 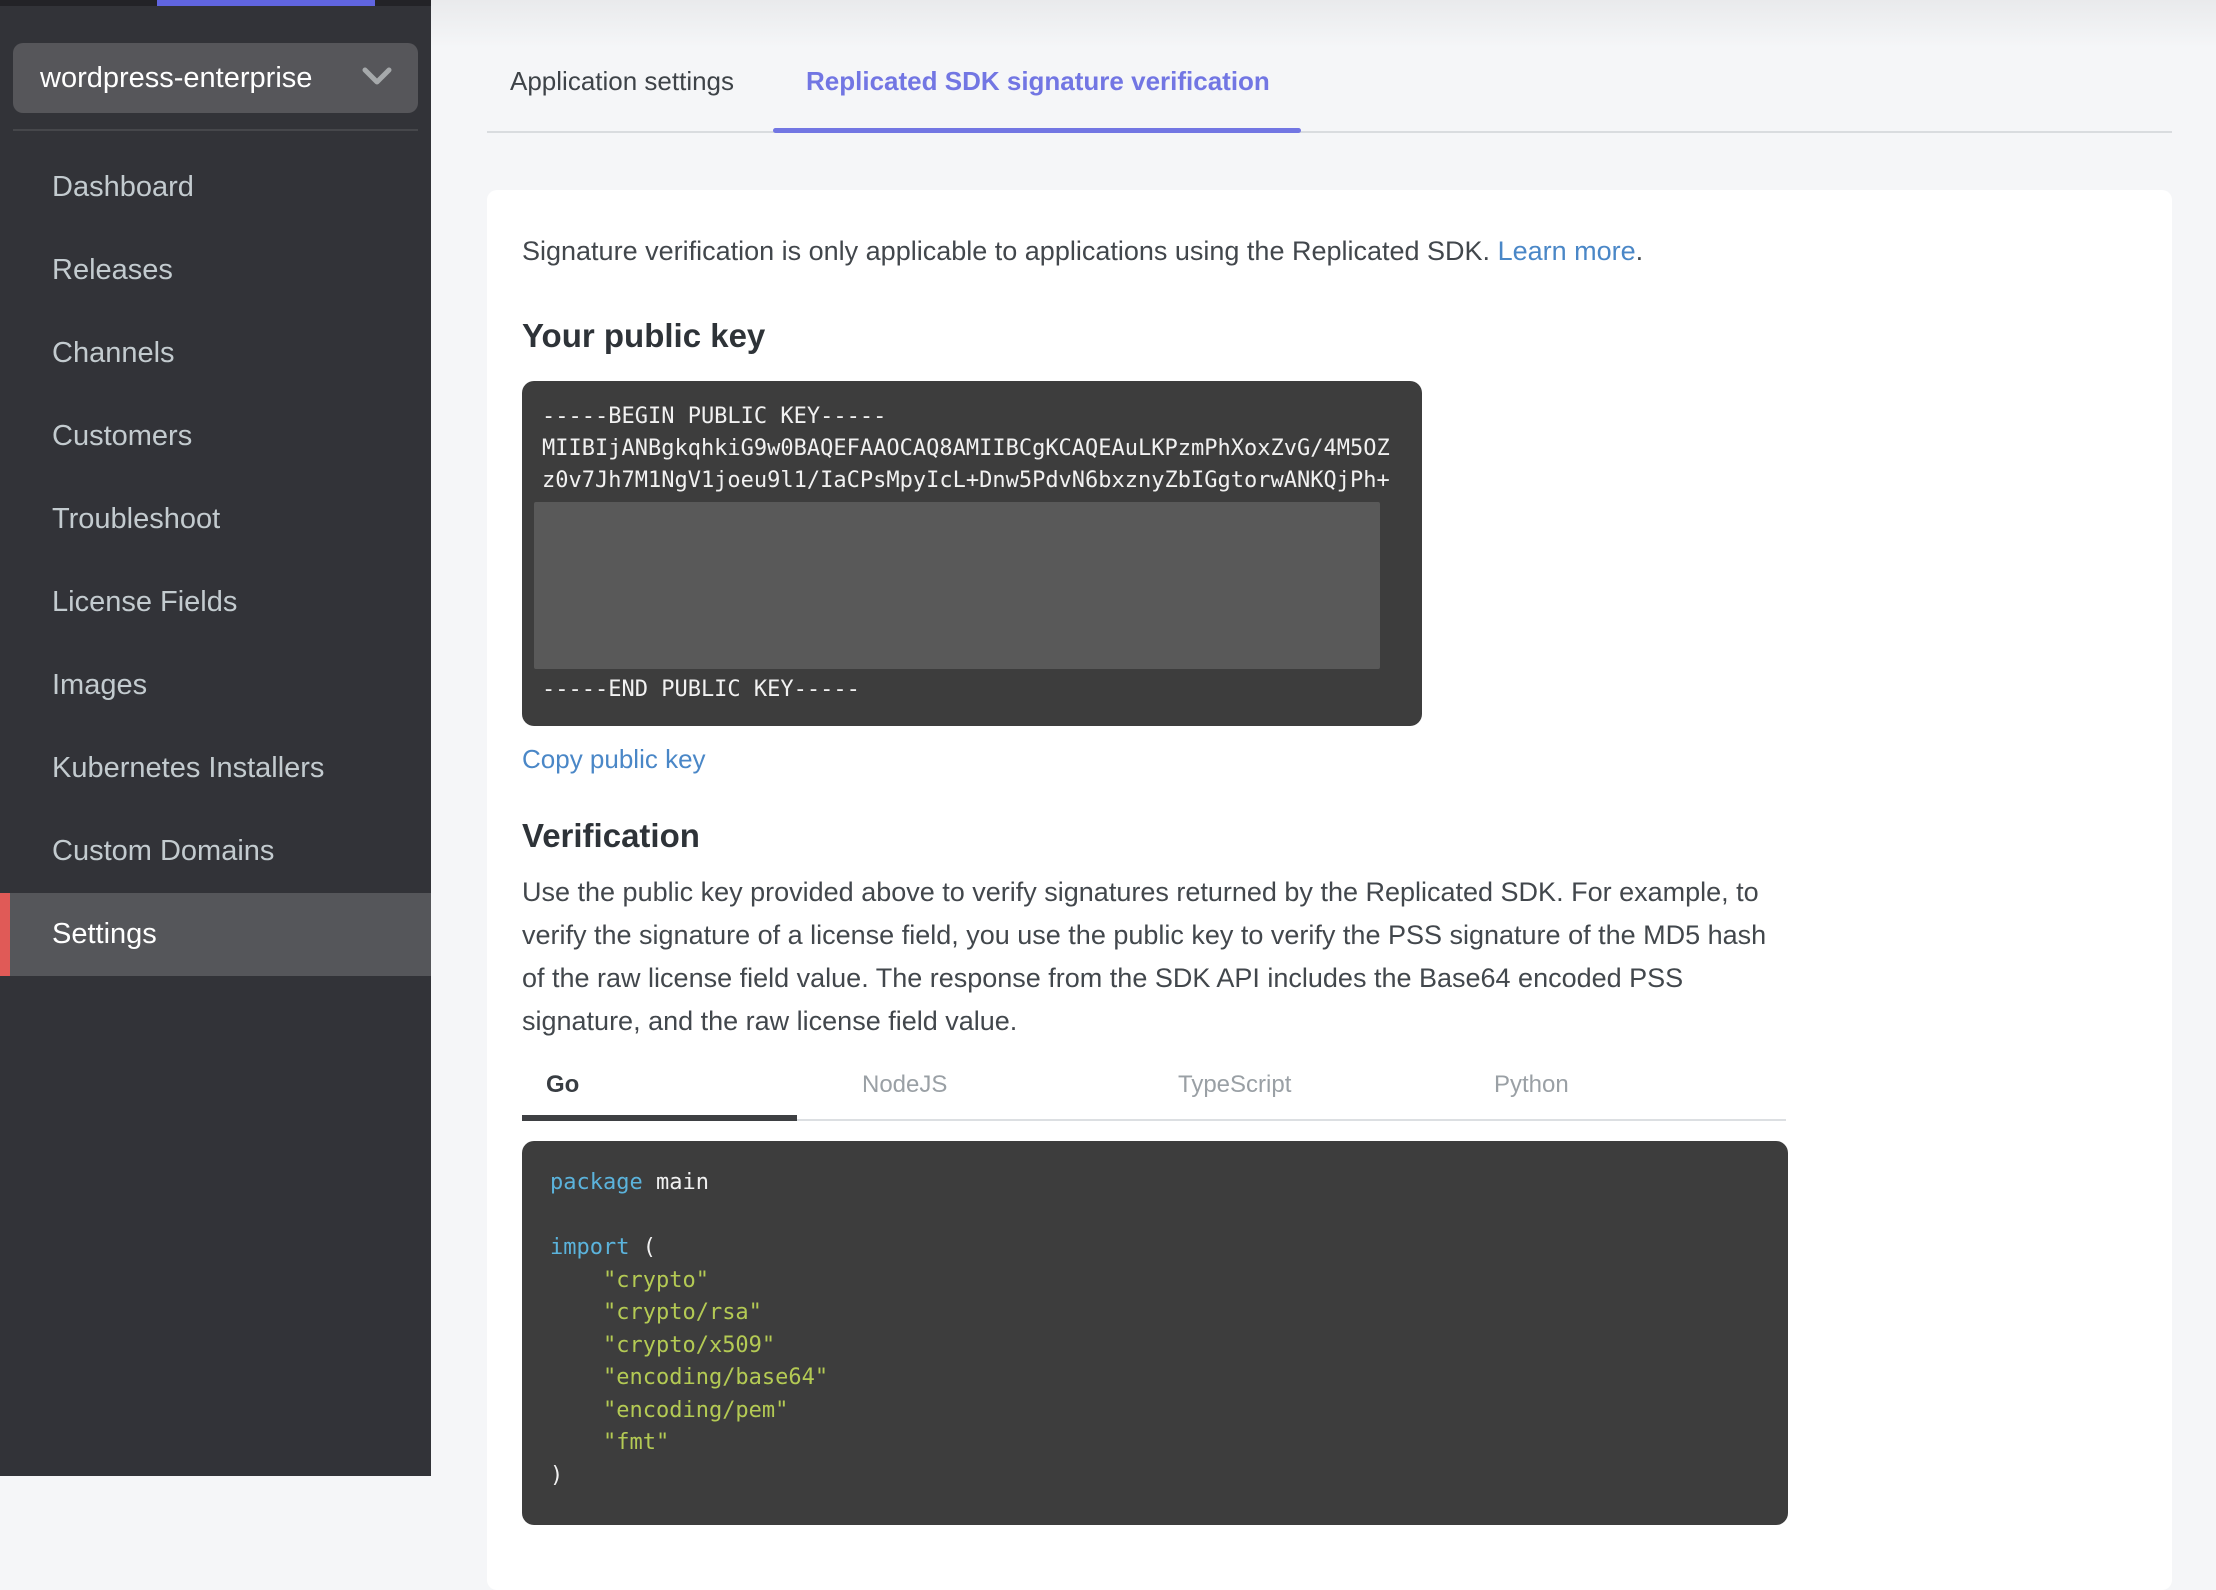 What do you see at coordinates (682, 1312) in the screenshot?
I see `code-line: "crypto/rsa"` at bounding box center [682, 1312].